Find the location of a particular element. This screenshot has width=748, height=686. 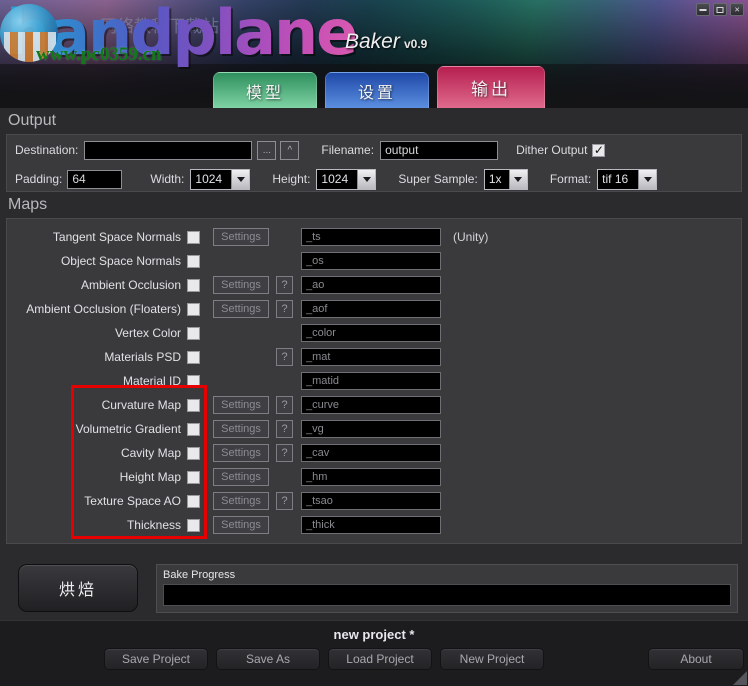

width-label: Width: is located at coordinates (167, 179).